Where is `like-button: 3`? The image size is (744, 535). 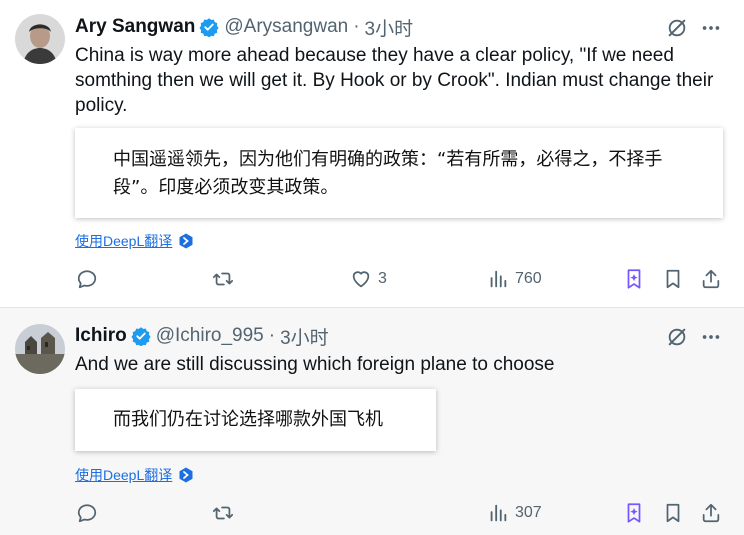 like-button: 3 is located at coordinates (368, 279).